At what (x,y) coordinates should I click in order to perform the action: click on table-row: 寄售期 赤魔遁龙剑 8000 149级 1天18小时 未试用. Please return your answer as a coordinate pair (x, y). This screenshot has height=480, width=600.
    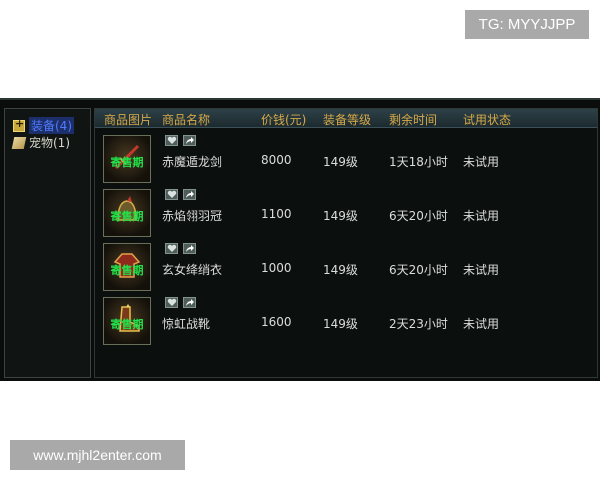
    Looking at the image, I should click on (346, 160).